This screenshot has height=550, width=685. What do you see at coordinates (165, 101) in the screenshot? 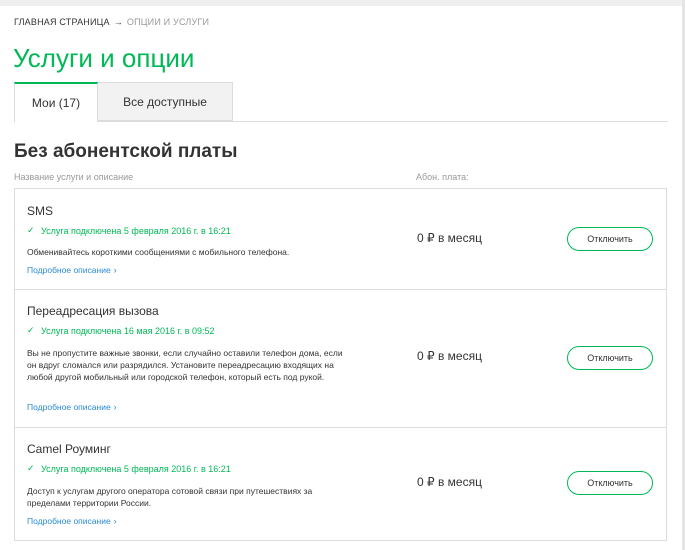
I see `tab-all-available: Все доступные` at bounding box center [165, 101].